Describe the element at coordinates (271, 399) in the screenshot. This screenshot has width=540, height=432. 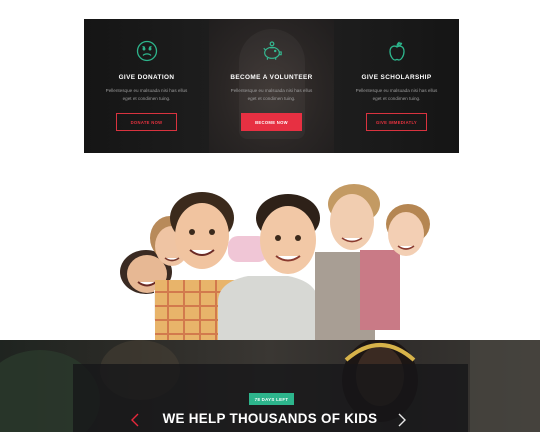
I see `days-left-badge: 78 DAYS LEFT` at that location.